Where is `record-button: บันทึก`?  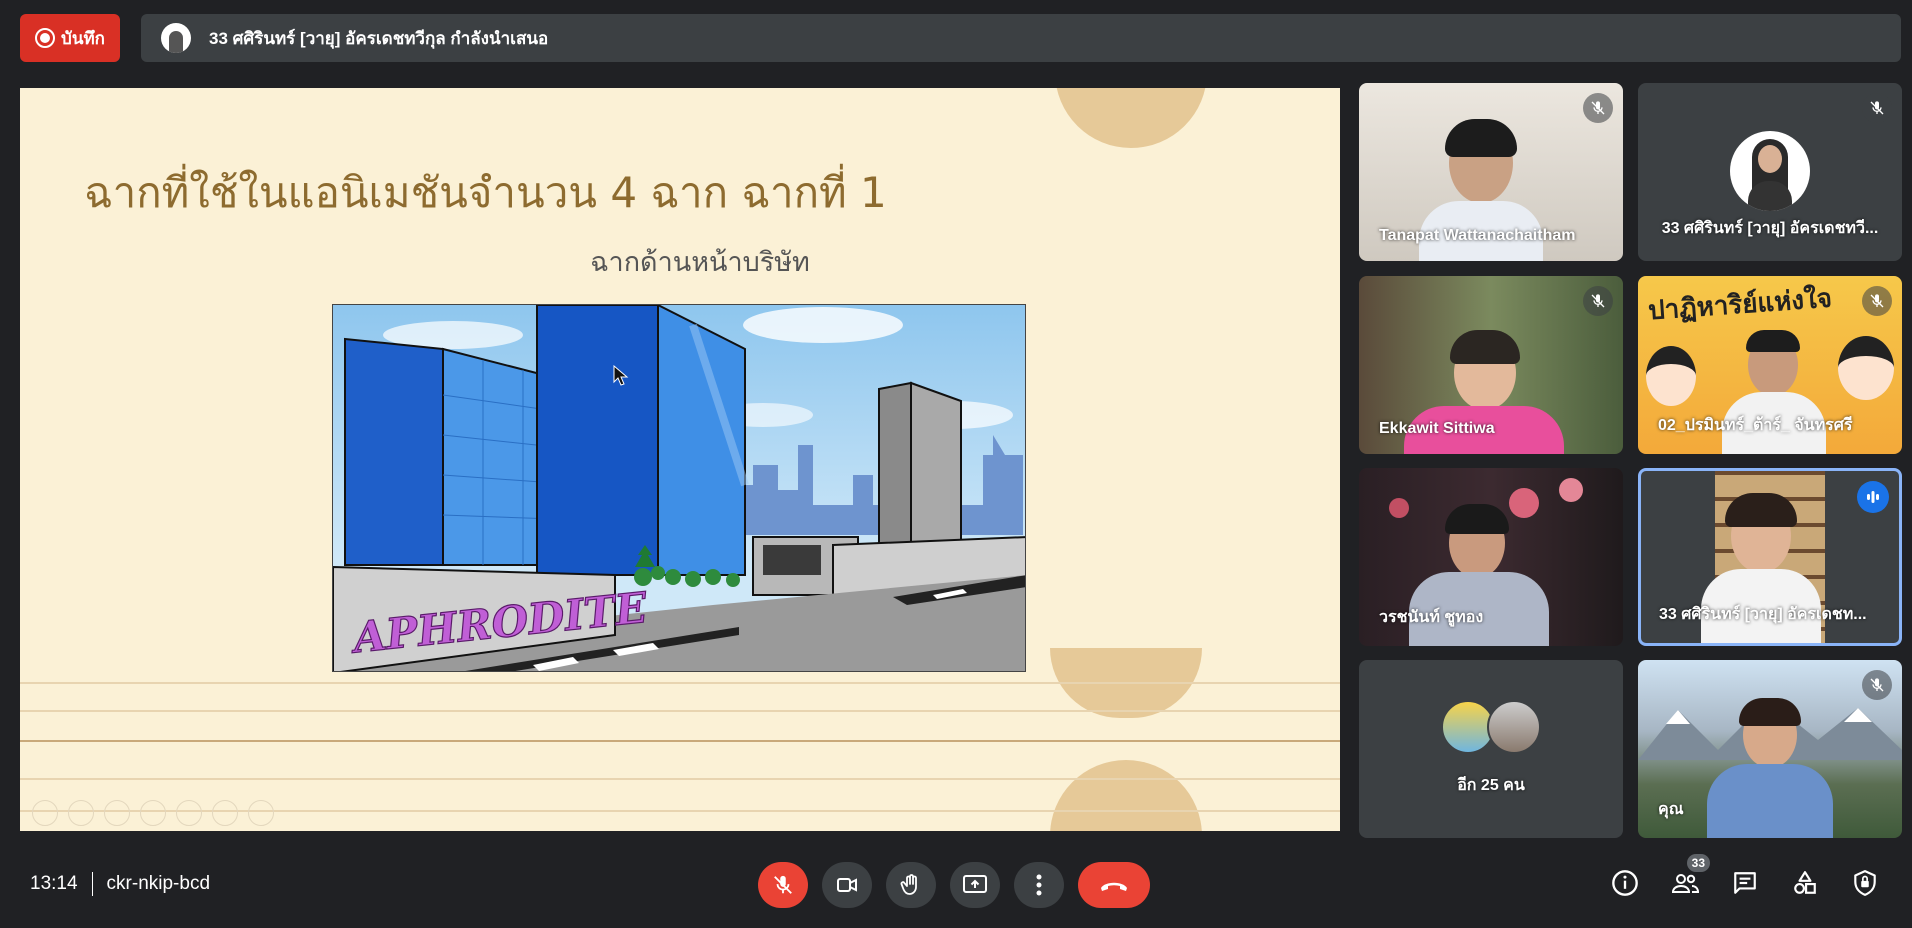 record-button: บันทึก is located at coordinates (70, 38).